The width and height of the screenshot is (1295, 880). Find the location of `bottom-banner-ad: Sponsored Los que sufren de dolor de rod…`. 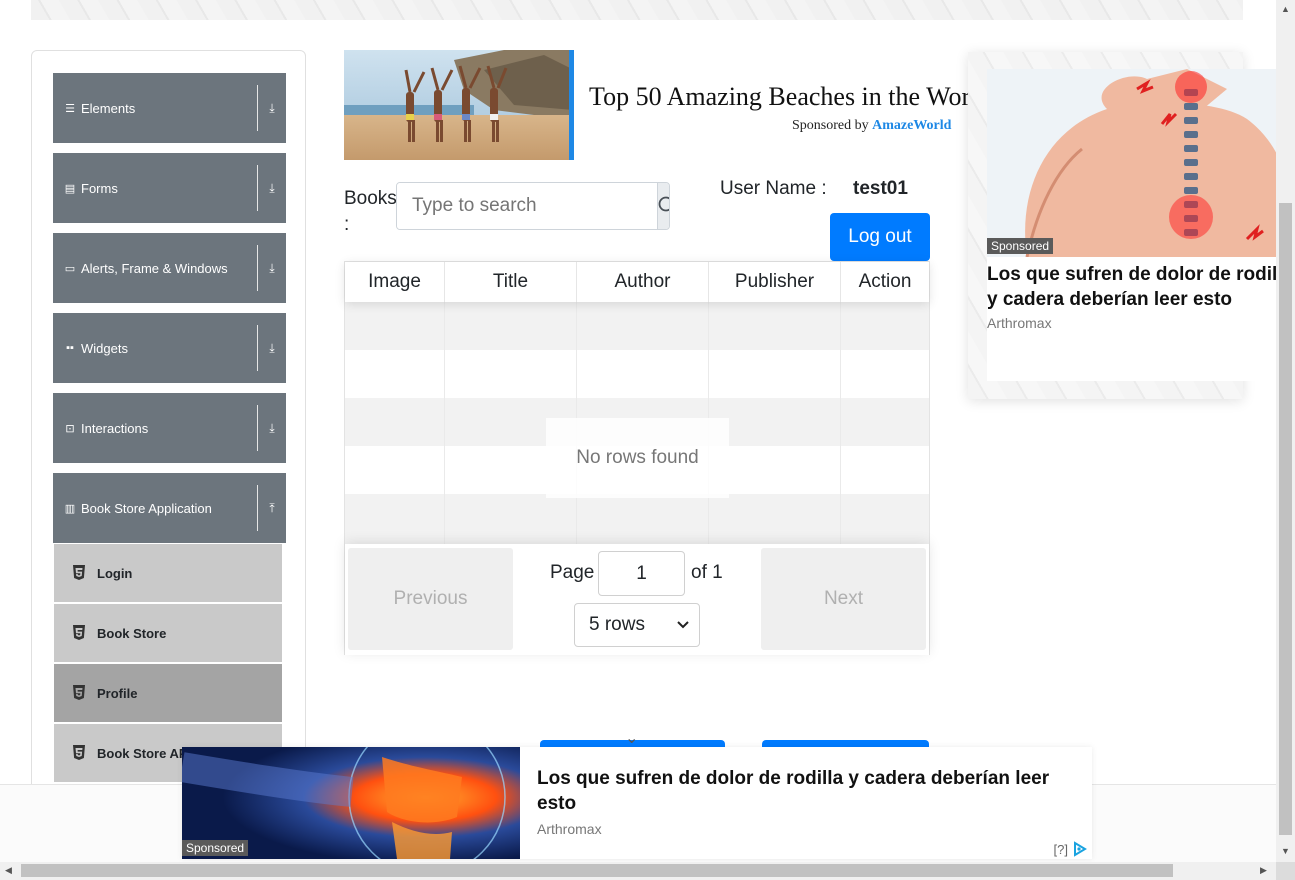

bottom-banner-ad: Sponsored Los que sufren de dolor de rod… is located at coordinates (637, 803).